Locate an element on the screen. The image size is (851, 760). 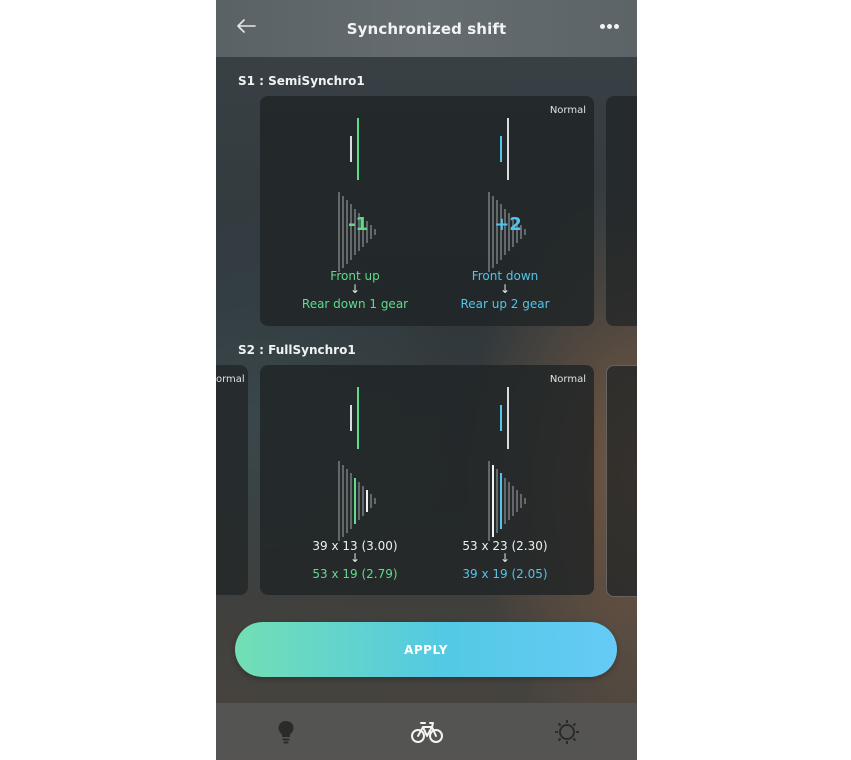
lightbulb-icon is located at coordinates (286, 732).